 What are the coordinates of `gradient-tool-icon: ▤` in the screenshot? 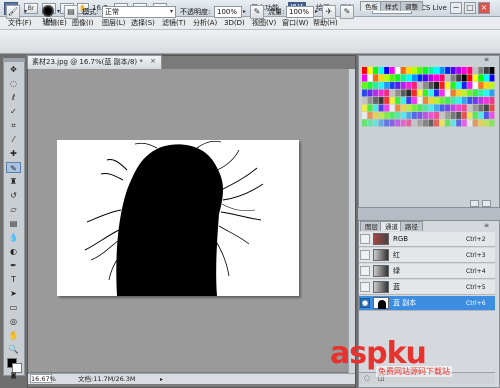 It's located at (13, 223).